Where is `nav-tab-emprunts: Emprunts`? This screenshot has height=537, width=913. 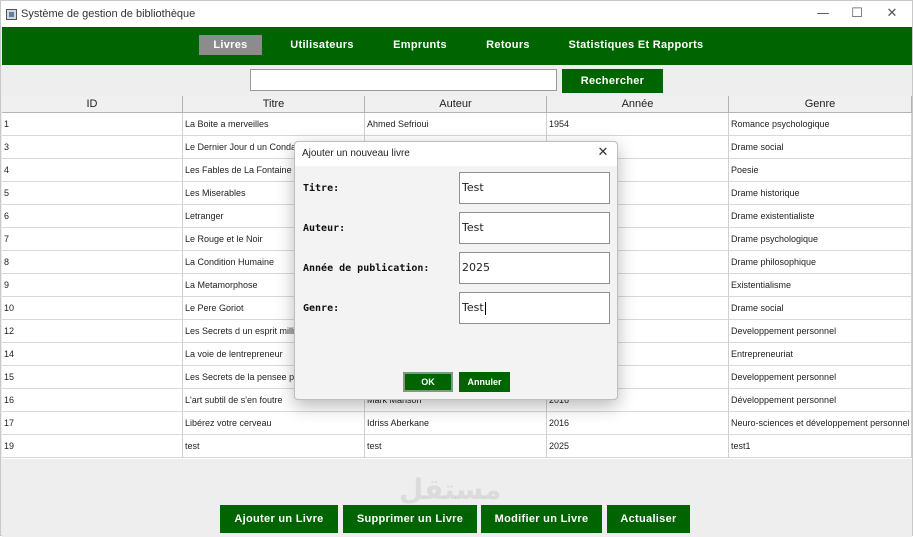
nav-tab-emprunts: Emprunts is located at coordinates (420, 45).